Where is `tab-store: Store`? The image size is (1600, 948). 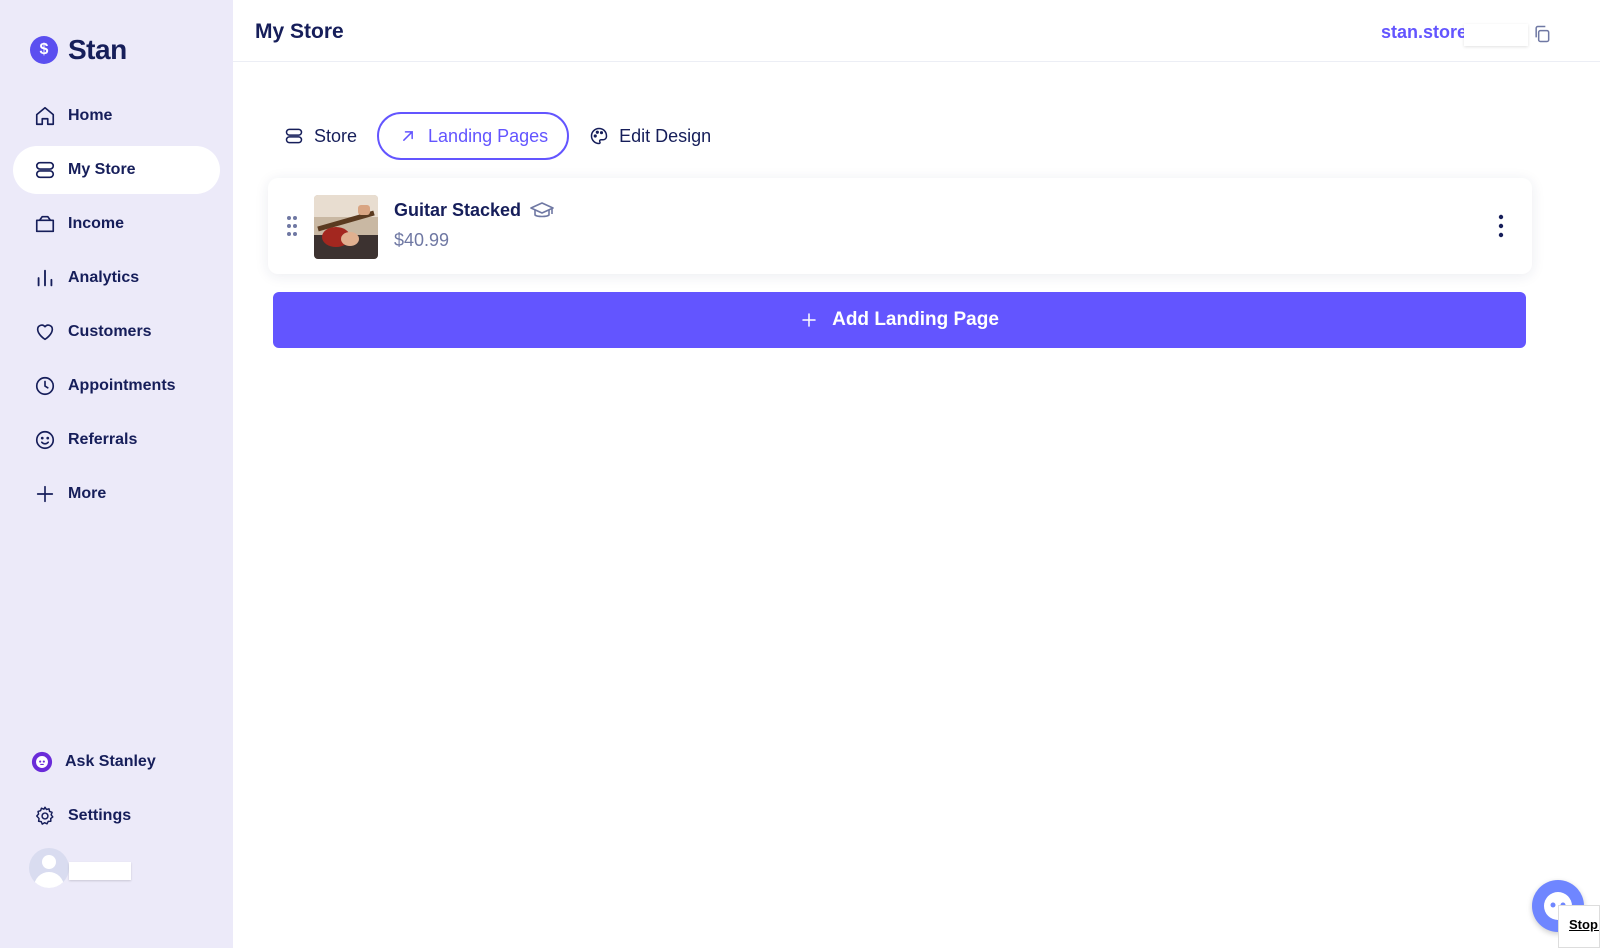 tab-store: Store is located at coordinates (330, 136).